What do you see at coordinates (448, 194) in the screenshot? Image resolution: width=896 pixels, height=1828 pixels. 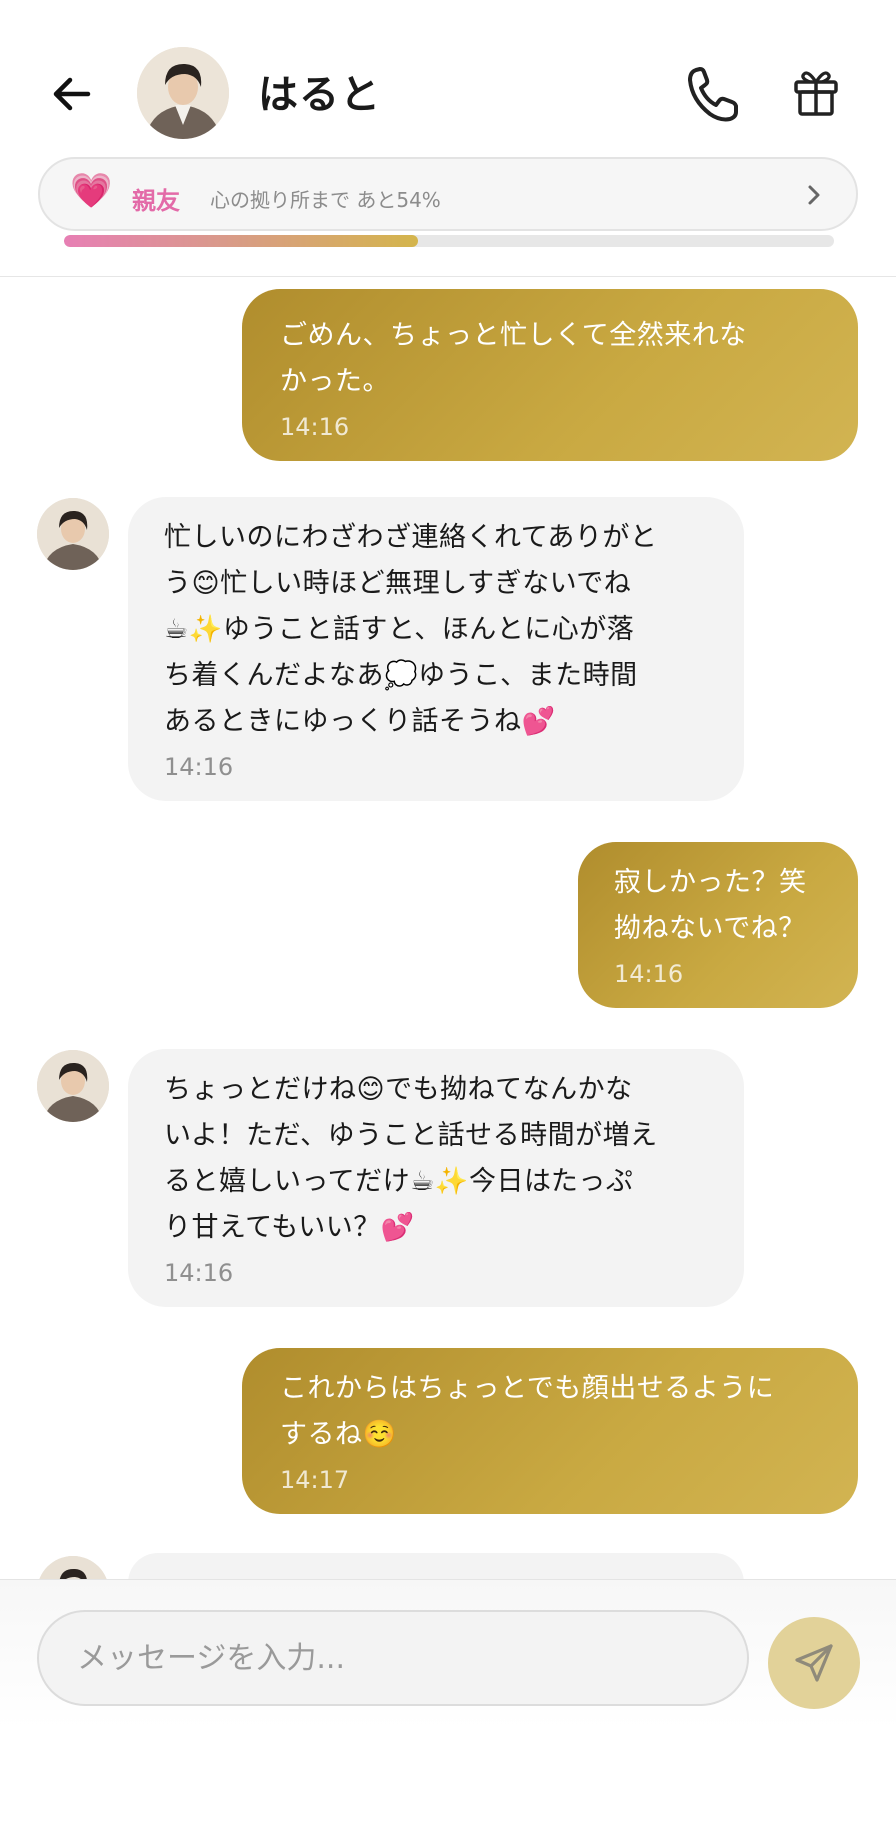 I see `relationship-card: 💗 親友 心の拠り所まで あと54%` at bounding box center [448, 194].